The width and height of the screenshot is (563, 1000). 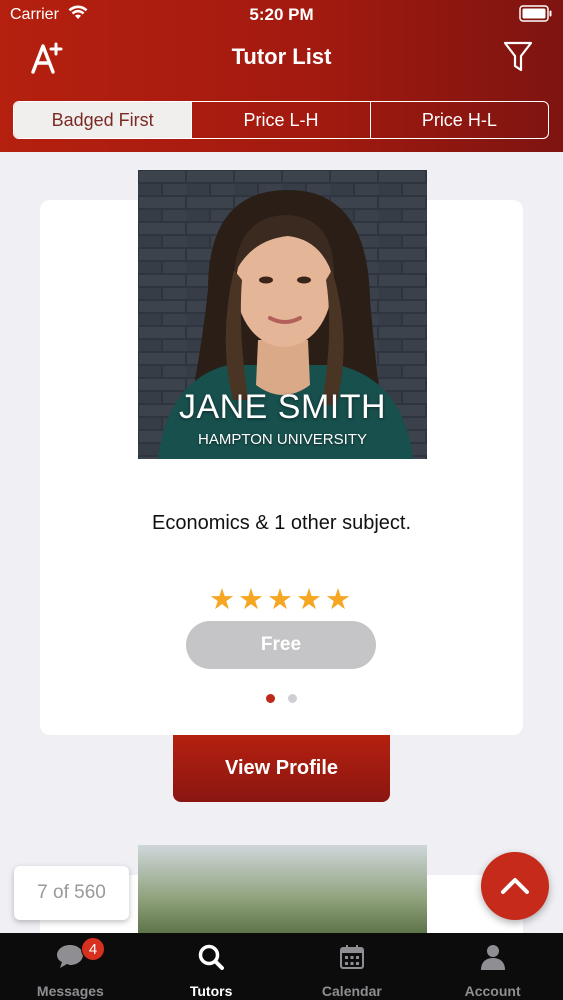 What do you see at coordinates (292, 698) in the screenshot?
I see `page-dot` at bounding box center [292, 698].